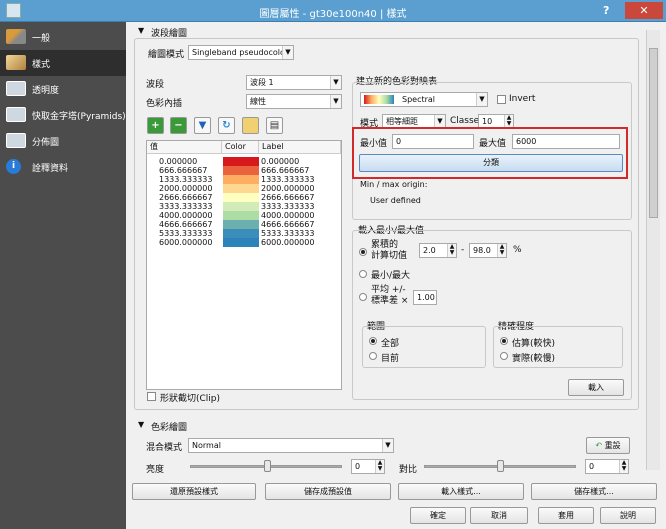 The height and width of the screenshot is (529, 666). Describe the element at coordinates (185, 179) in the screenshot. I see `table-row-value: 1333.333333` at that location.